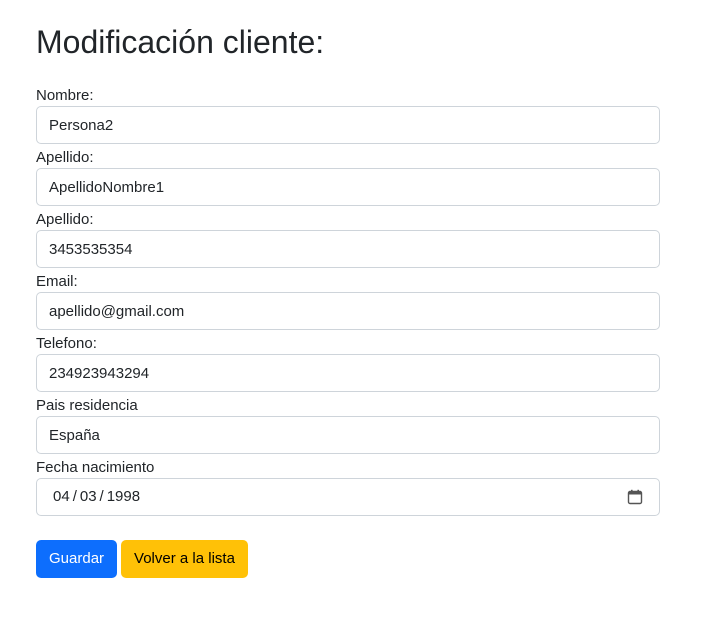  Describe the element at coordinates (61, 497) in the screenshot. I see `date-day: 04` at that location.